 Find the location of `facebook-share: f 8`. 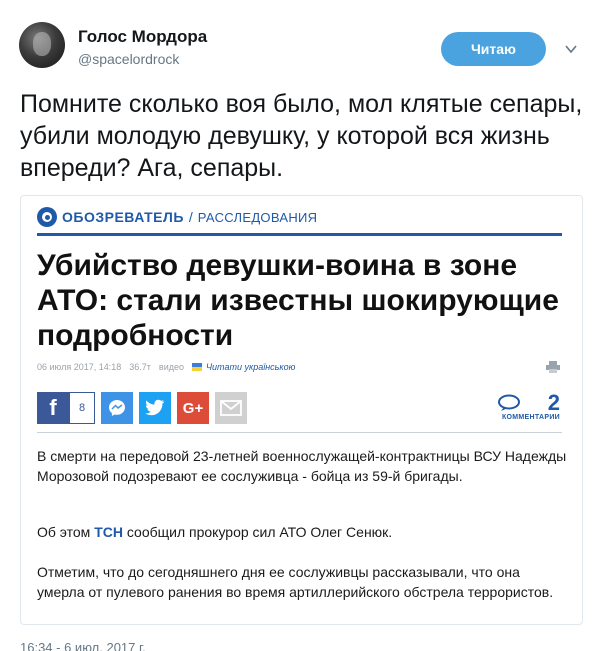

facebook-share: f 8 is located at coordinates (66, 408).